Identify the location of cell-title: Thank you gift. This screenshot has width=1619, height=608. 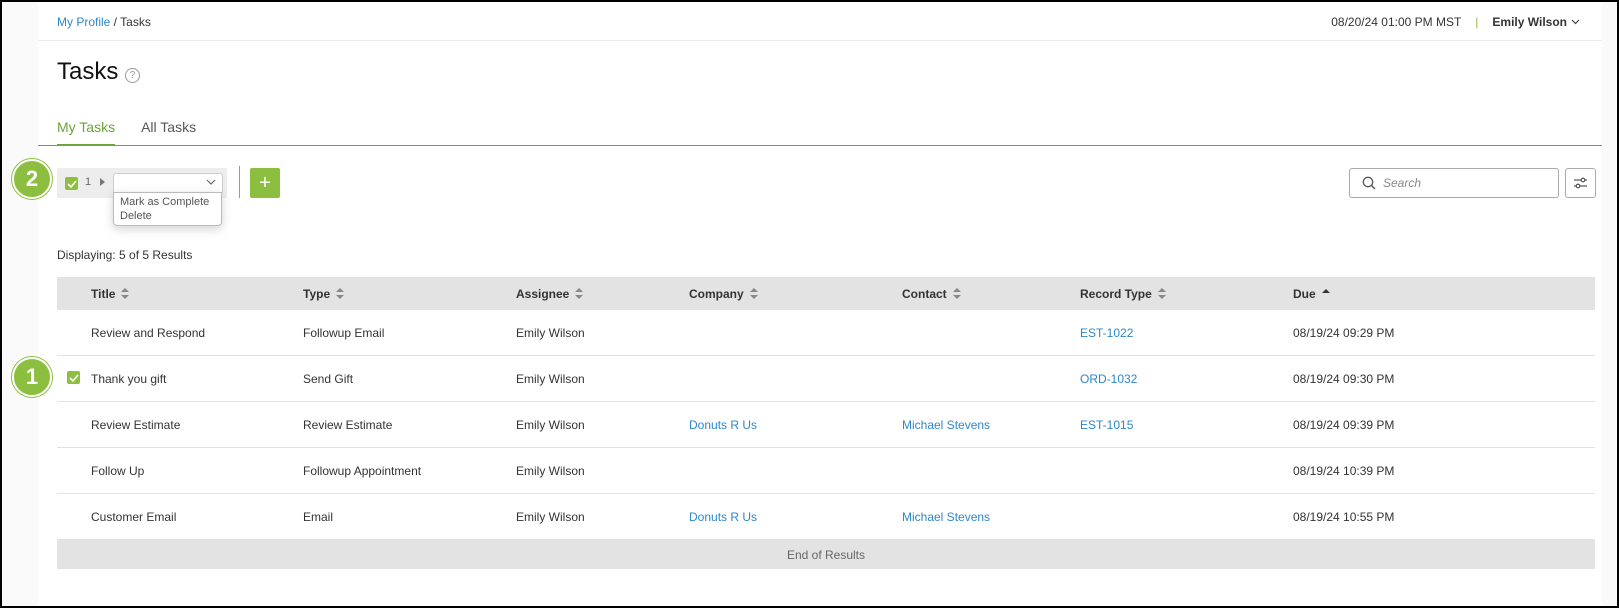
(129, 379).